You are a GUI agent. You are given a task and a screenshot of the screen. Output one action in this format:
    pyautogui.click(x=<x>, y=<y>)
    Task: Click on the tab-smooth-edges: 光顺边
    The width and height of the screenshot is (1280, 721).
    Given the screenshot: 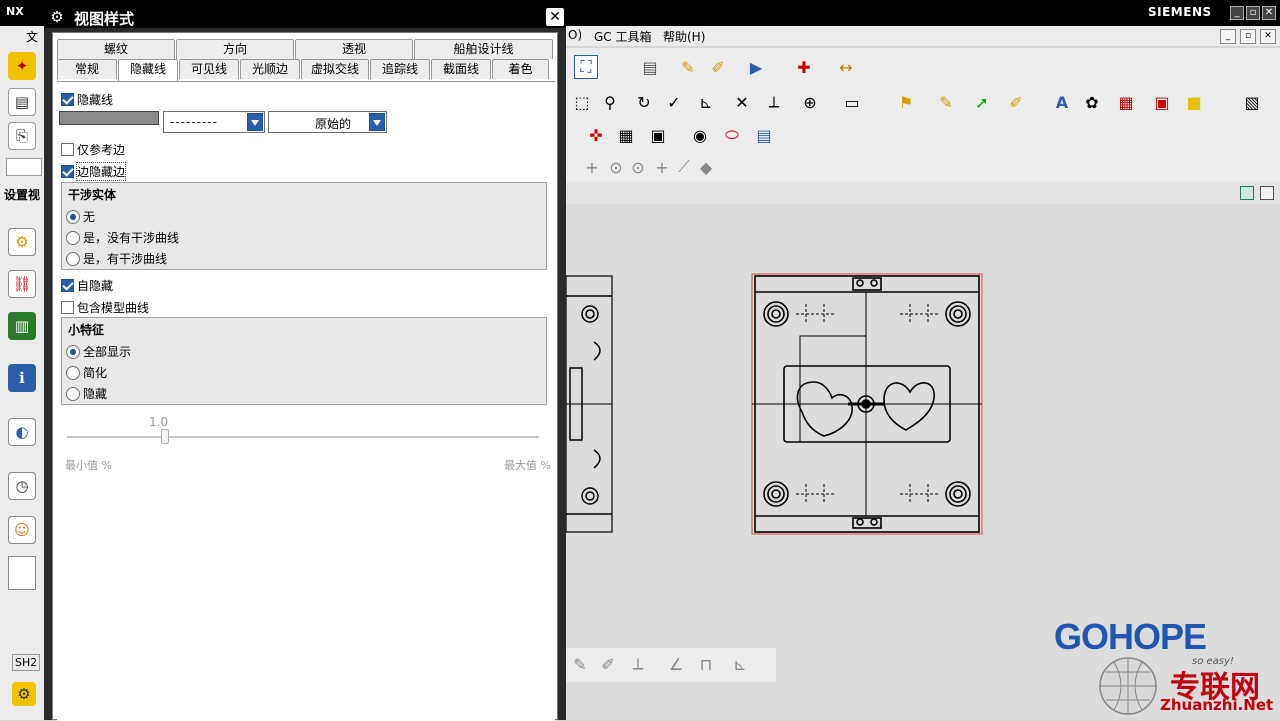 What is the action you would take?
    pyautogui.click(x=270, y=69)
    